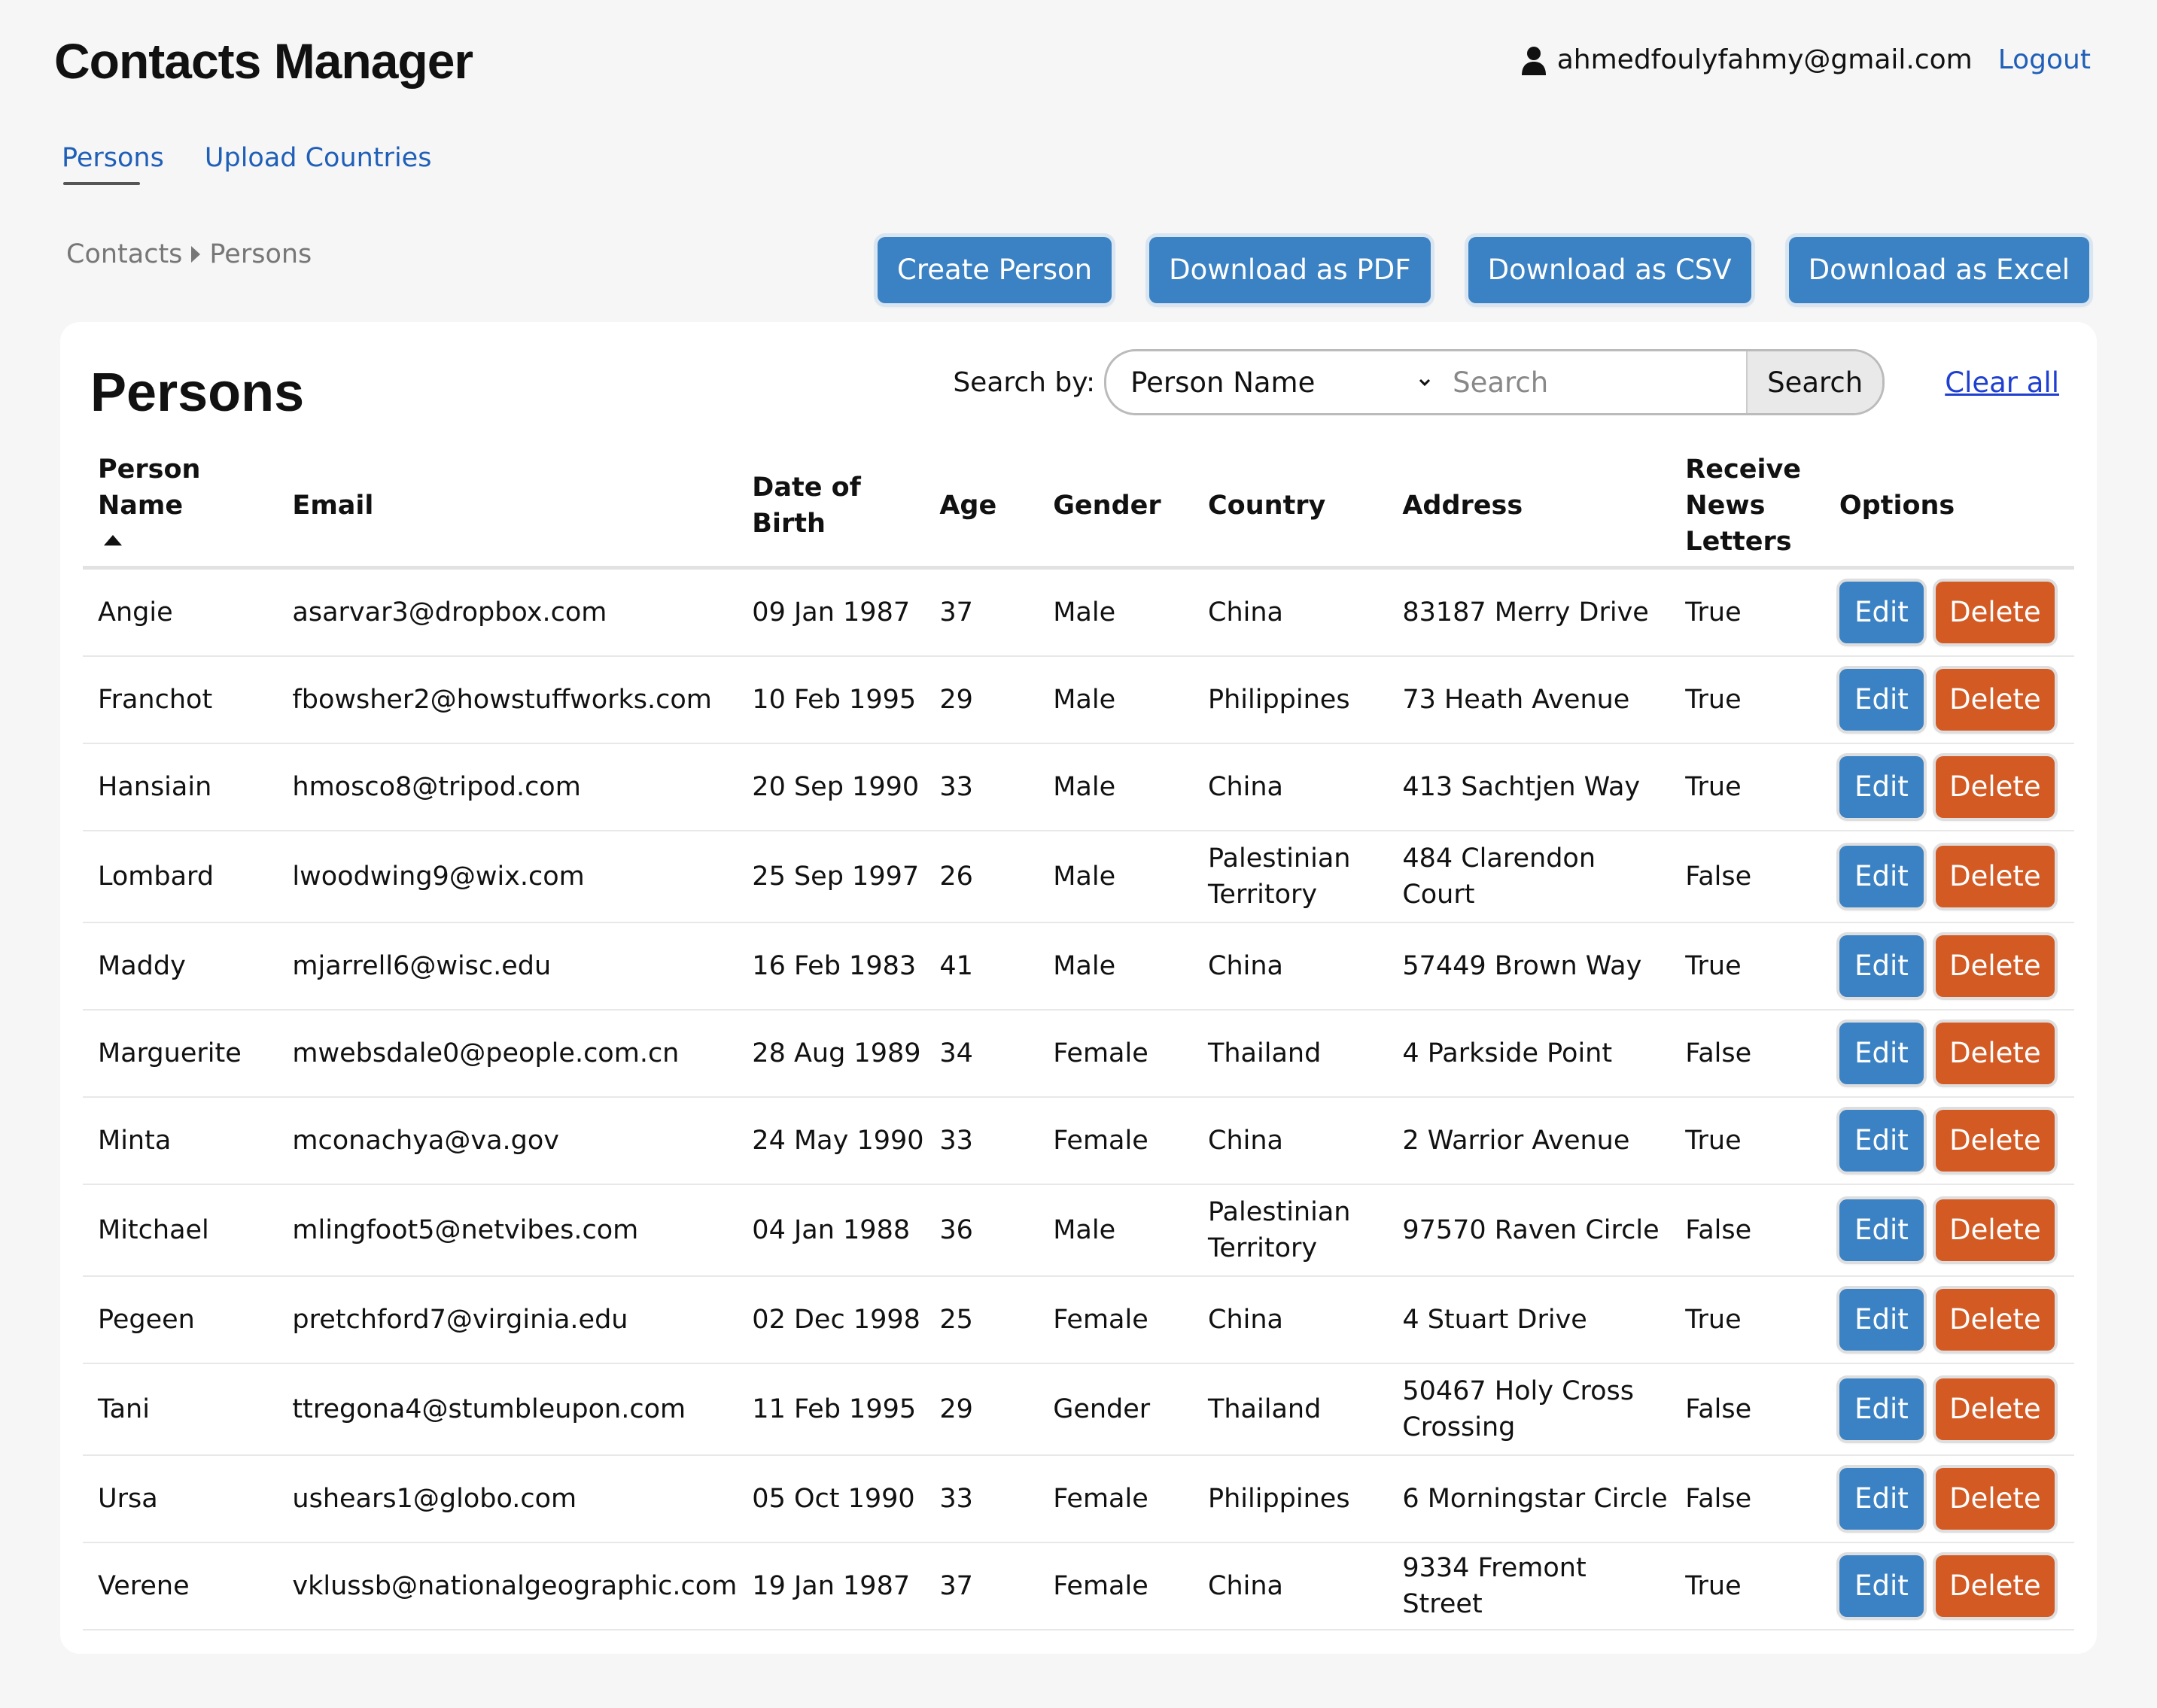 Image resolution: width=2157 pixels, height=1708 pixels. I want to click on search-by-label: Search by:, so click(1024, 382).